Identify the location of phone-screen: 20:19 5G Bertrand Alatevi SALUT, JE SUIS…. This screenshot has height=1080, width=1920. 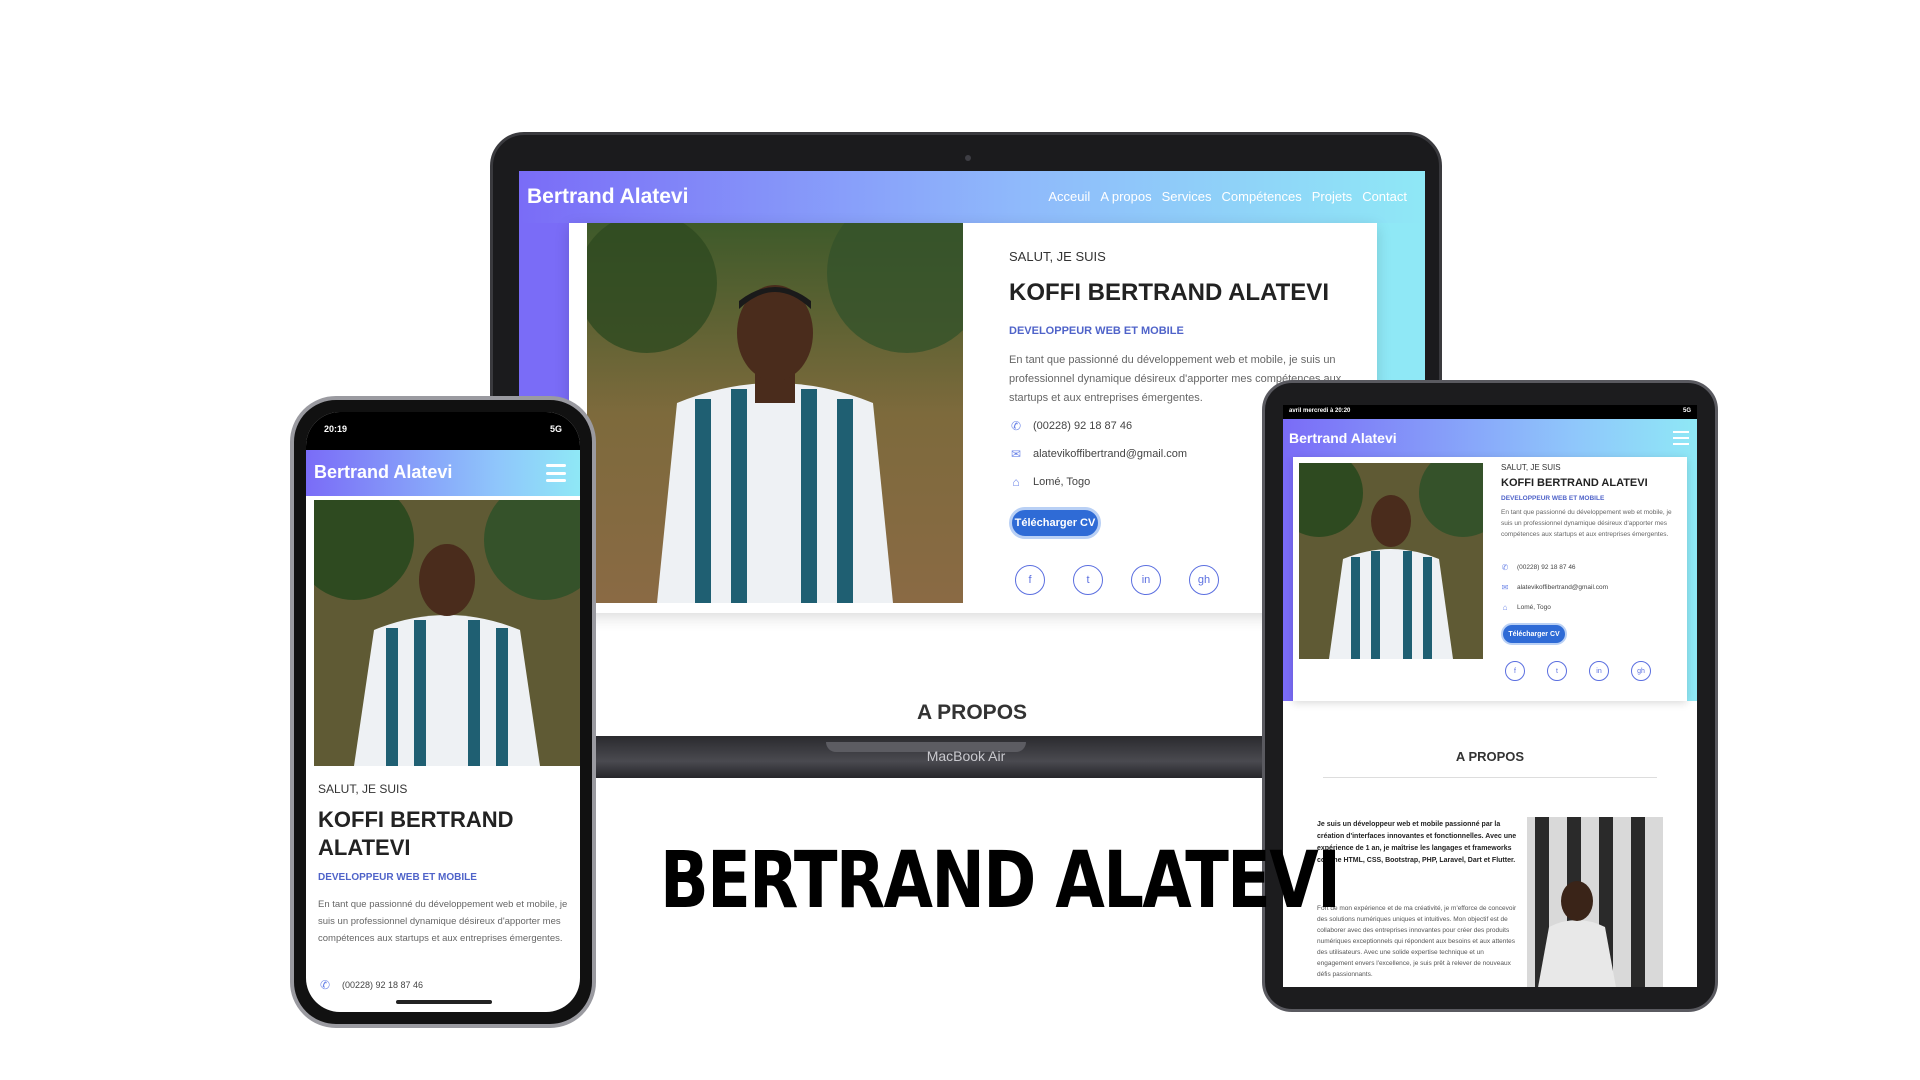
(443, 712).